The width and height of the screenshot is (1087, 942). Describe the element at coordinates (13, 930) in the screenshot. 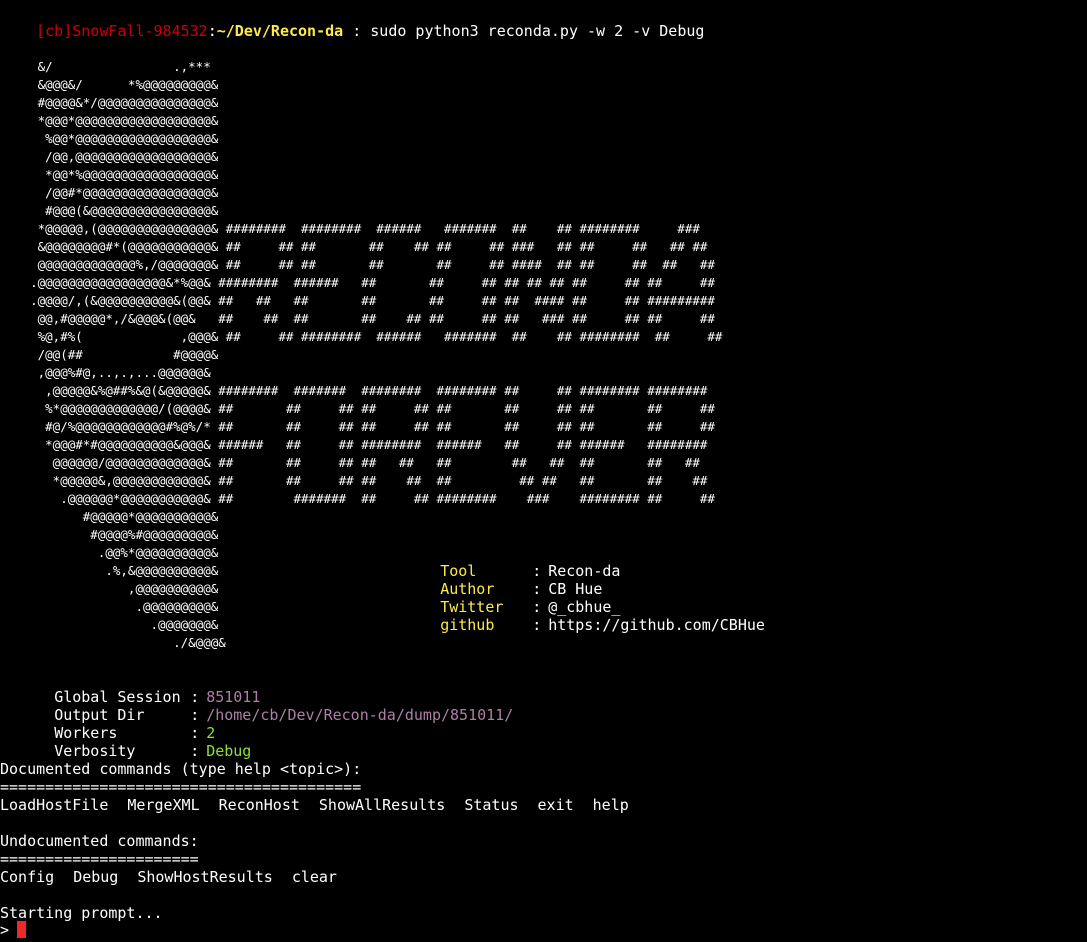

I see `input-prompt-line: >` at that location.